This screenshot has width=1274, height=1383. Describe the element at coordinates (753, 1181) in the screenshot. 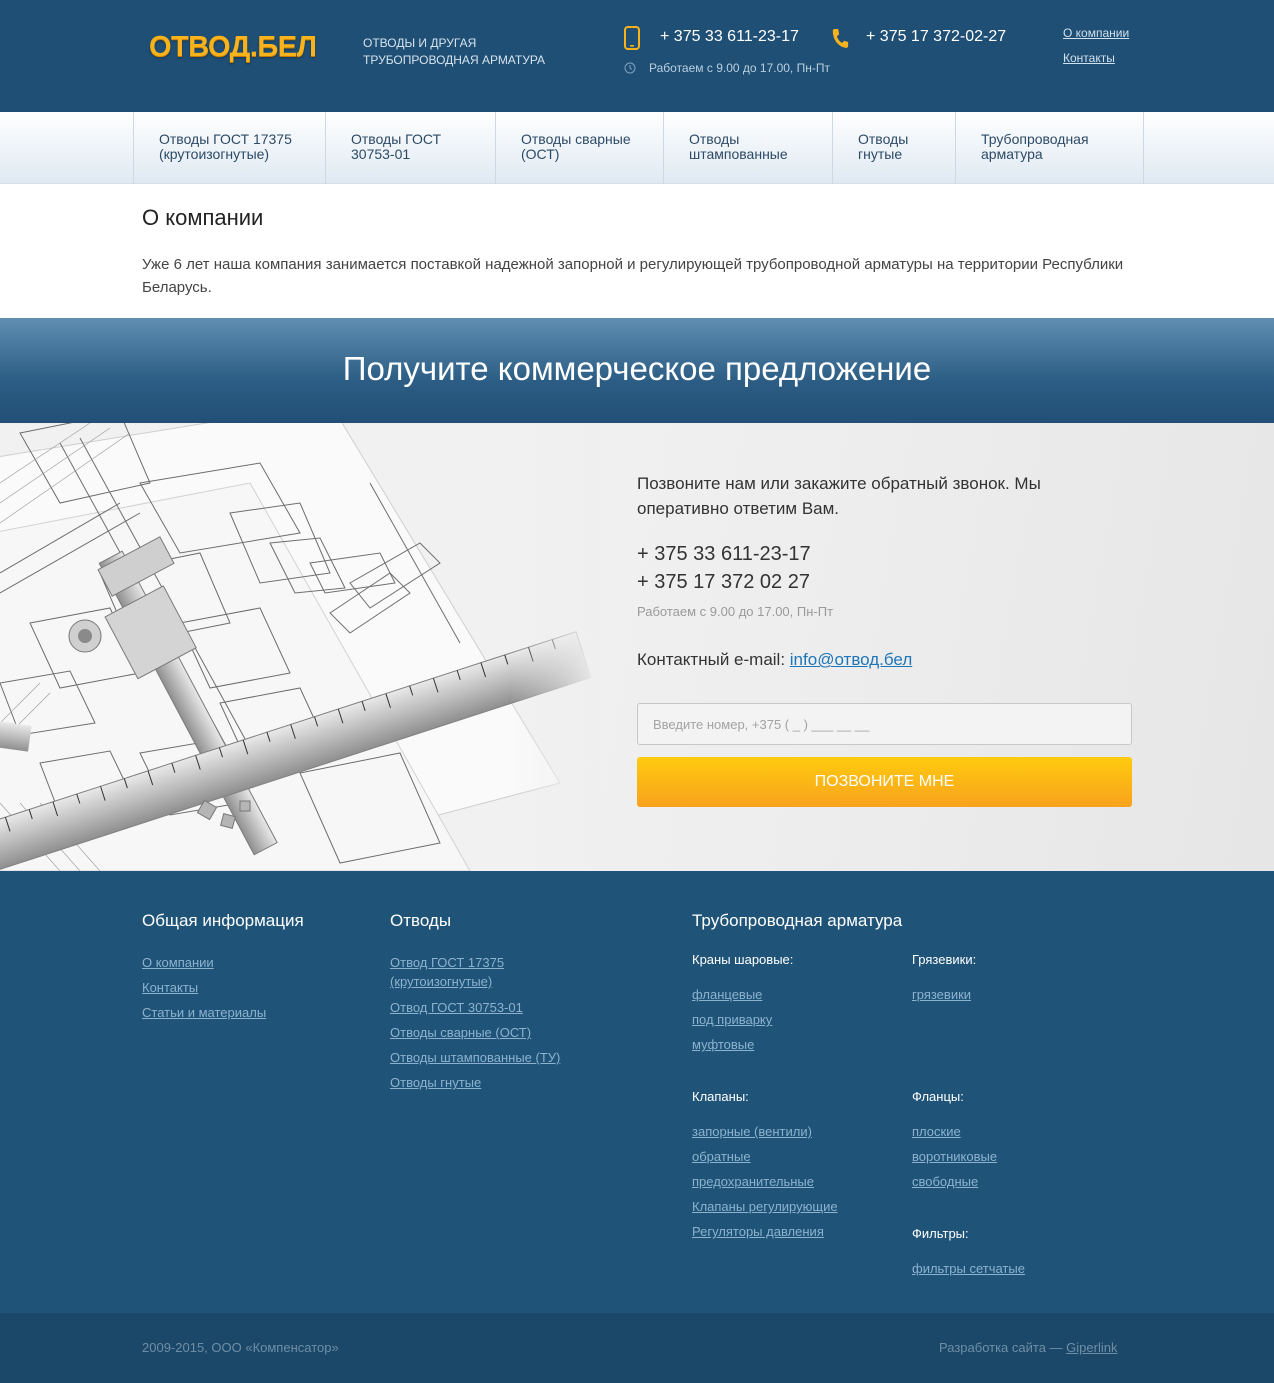

I see `footer-link-safety: предохранительные` at that location.